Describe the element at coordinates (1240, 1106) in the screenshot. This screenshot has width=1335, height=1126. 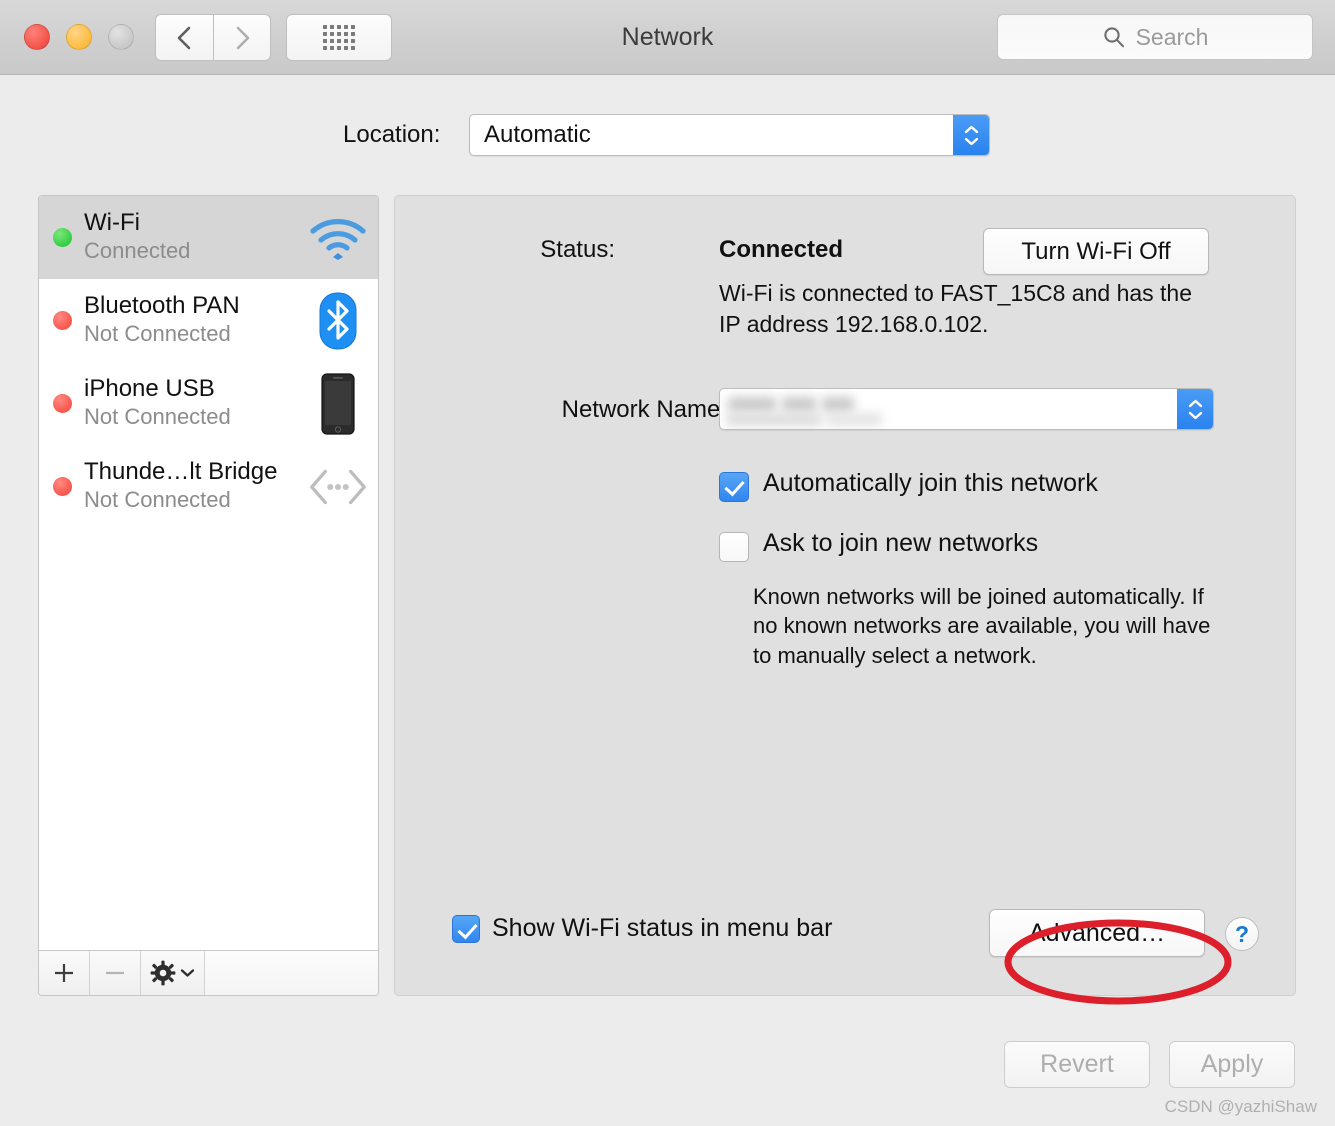
I see `watermark: CSDN @yazhiShaw` at that location.